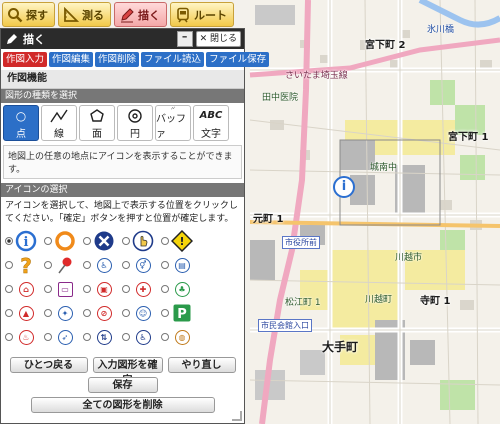  Describe the element at coordinates (180, 241) in the screenshot. I see `icon-option: !` at that location.